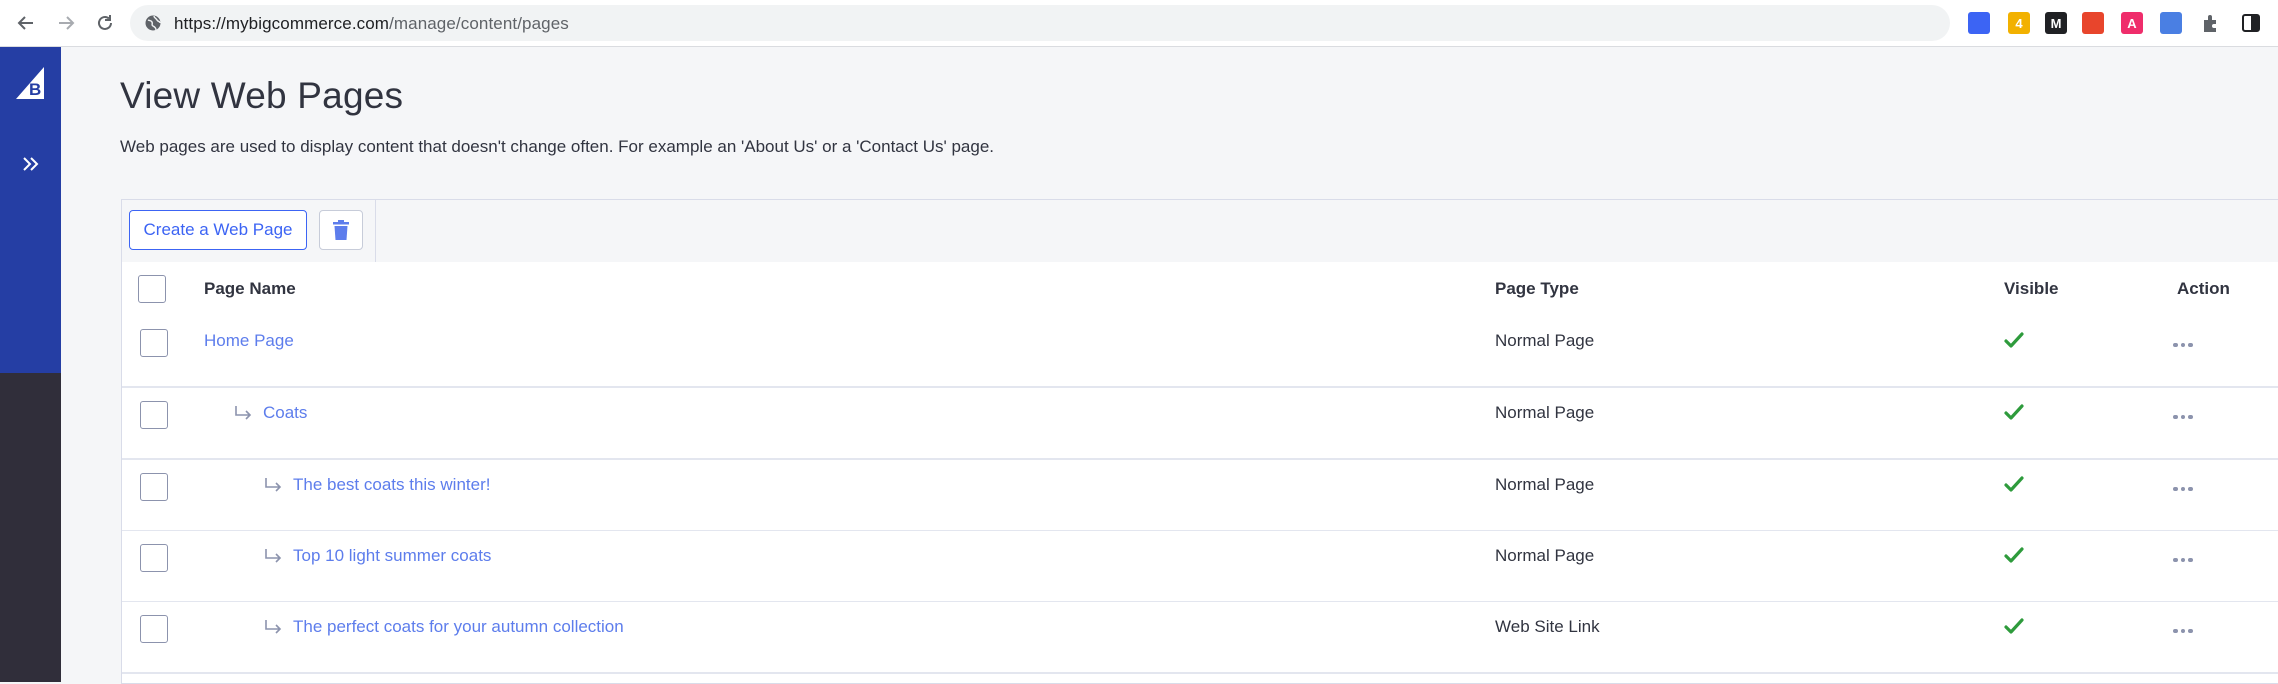 This screenshot has width=2278, height=684. What do you see at coordinates (479, 23) in the screenshot?
I see `url-path: /manage/content/pages` at bounding box center [479, 23].